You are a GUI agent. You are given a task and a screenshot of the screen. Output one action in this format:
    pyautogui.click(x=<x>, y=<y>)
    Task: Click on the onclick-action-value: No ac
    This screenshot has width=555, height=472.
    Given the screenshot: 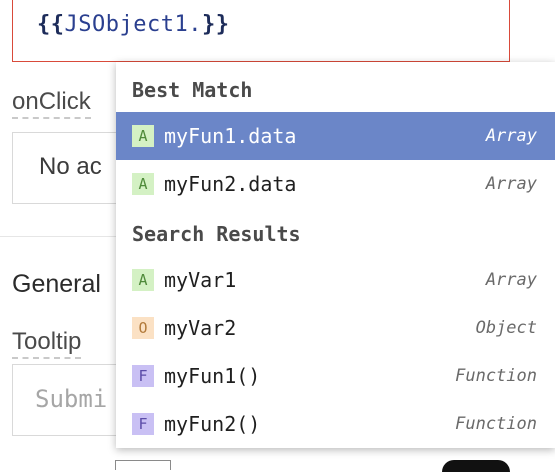 What is the action you would take?
    pyautogui.click(x=70, y=166)
    